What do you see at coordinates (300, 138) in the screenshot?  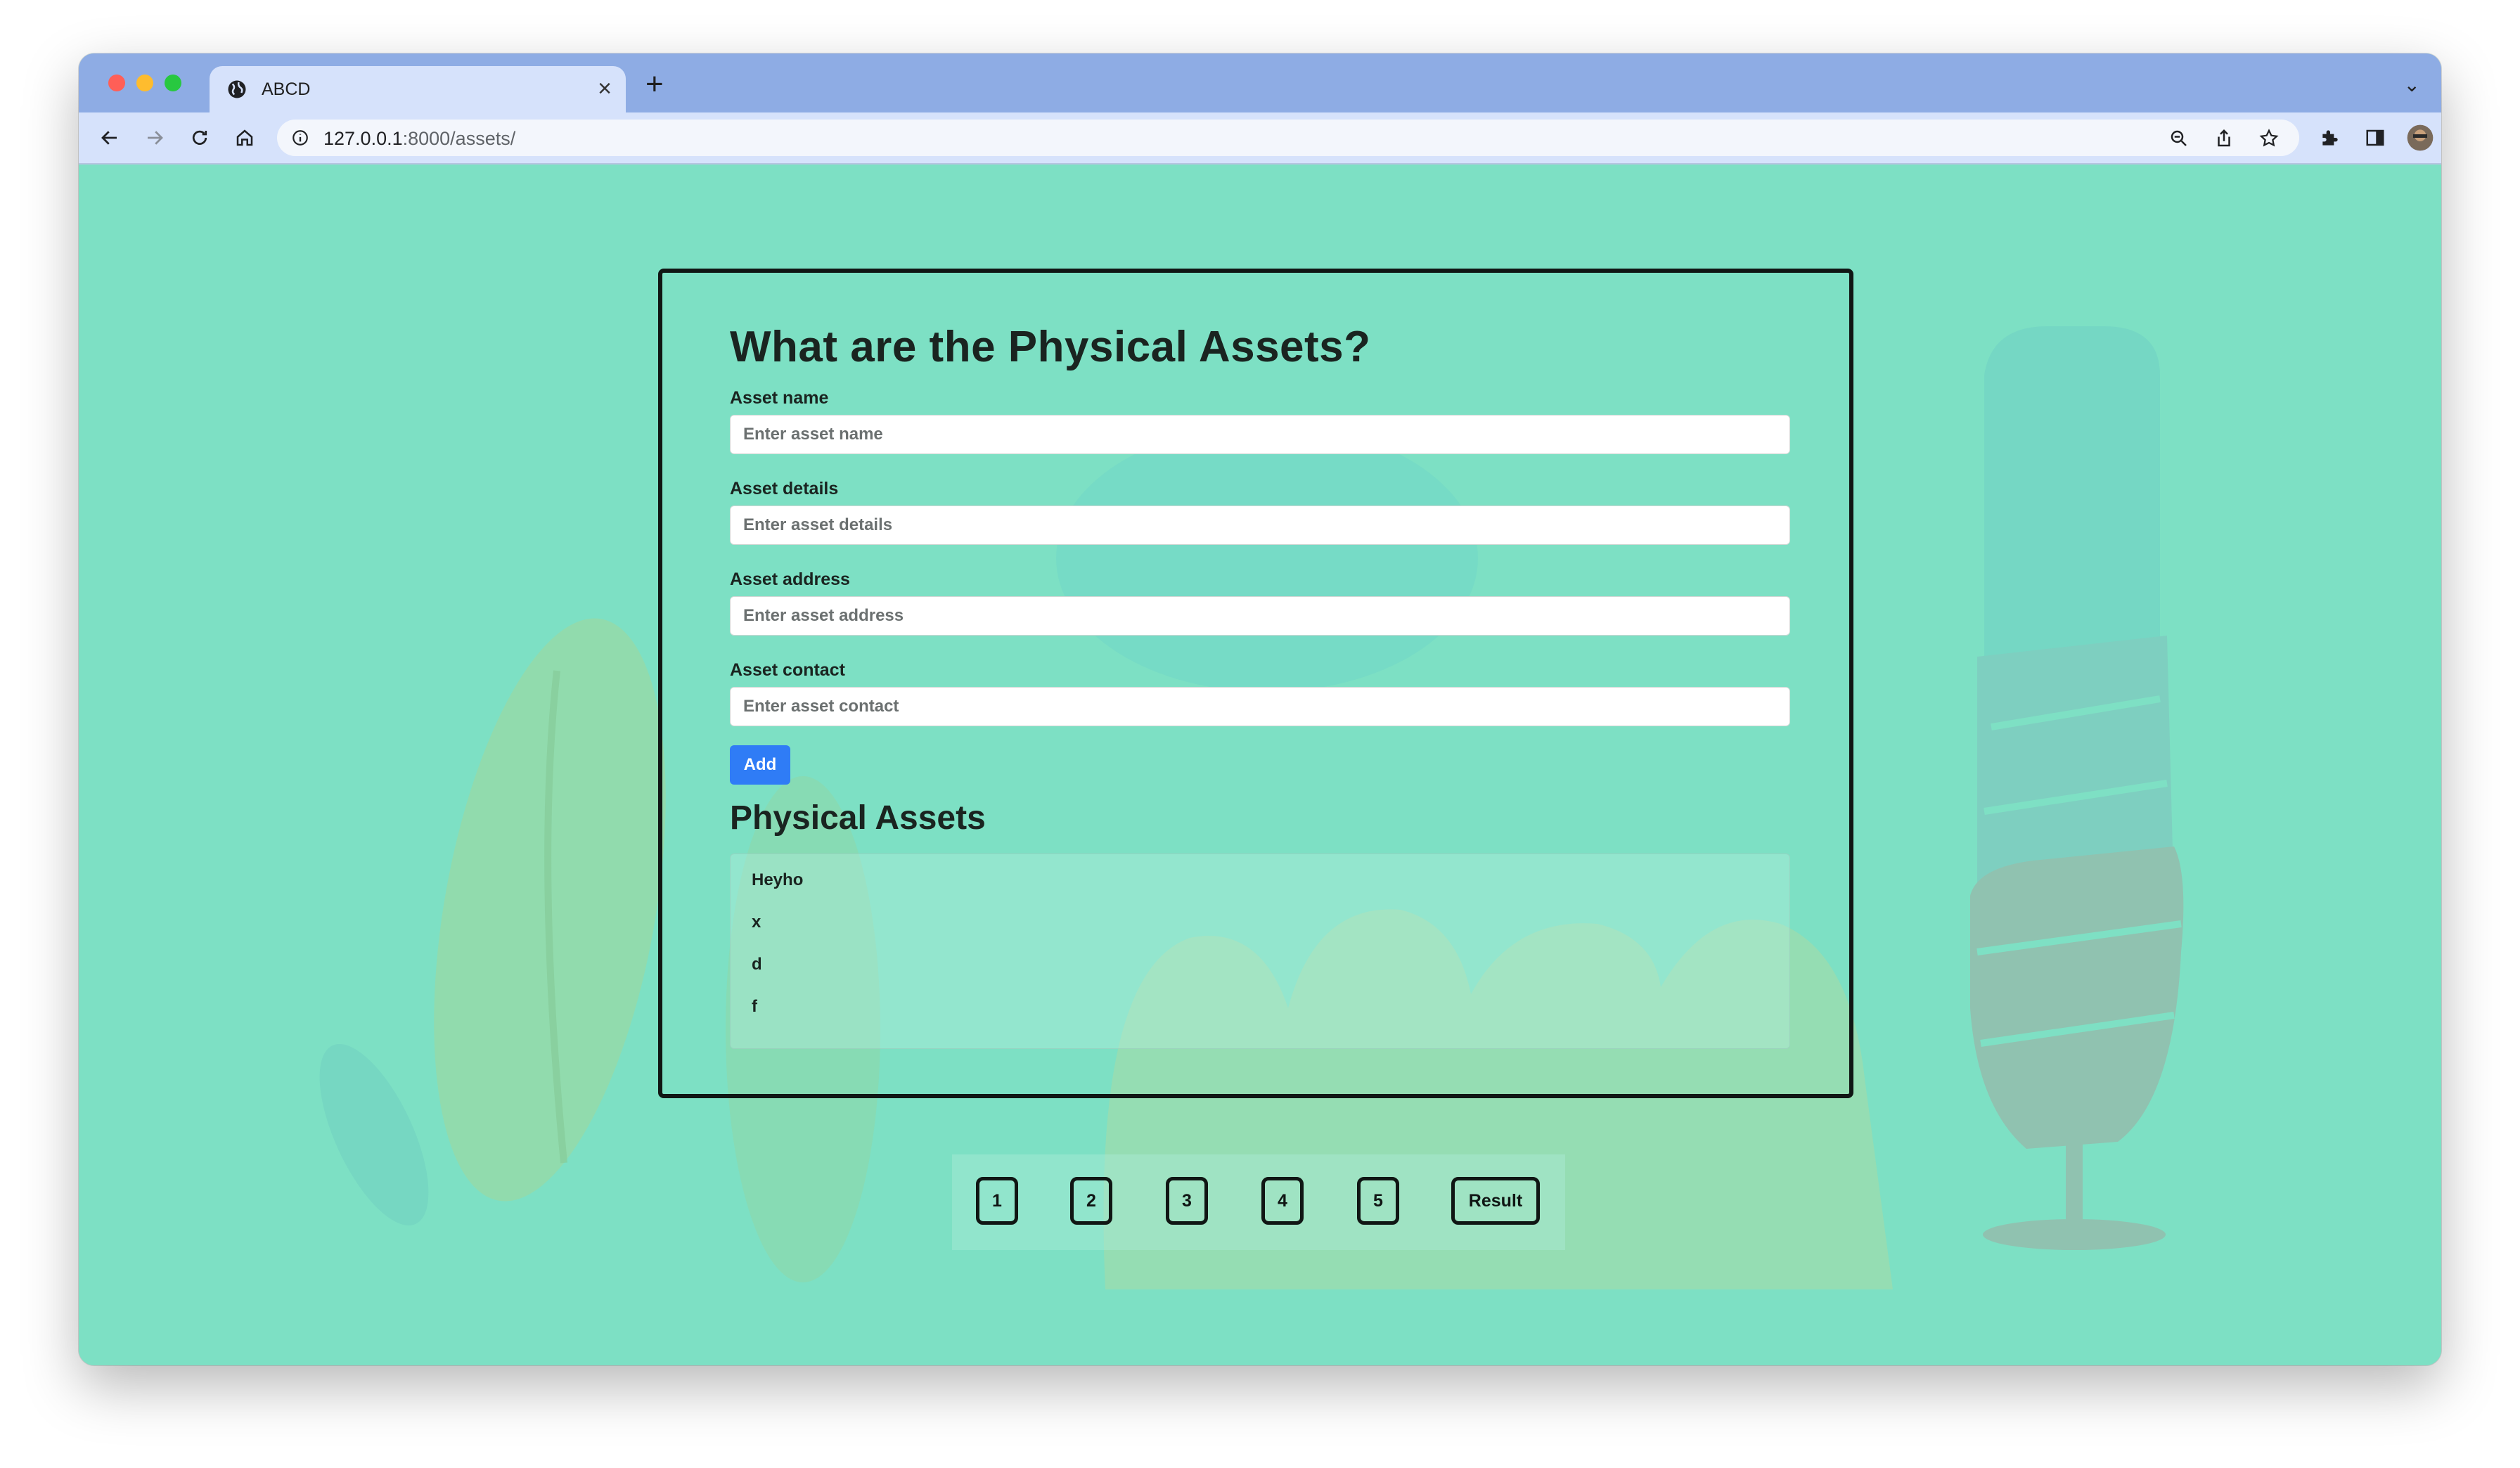 I see `info-icon` at bounding box center [300, 138].